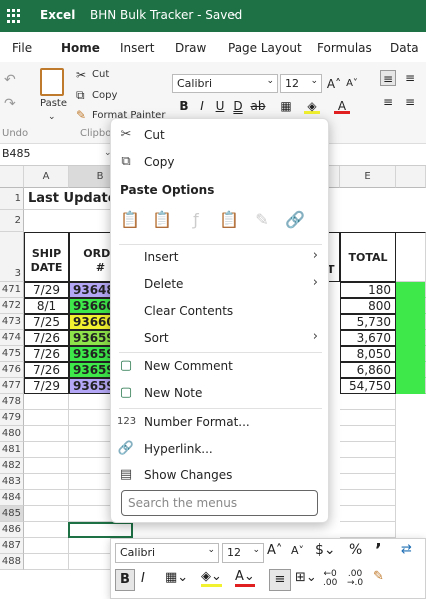  I want to click on column-header-f, so click(411, 177).